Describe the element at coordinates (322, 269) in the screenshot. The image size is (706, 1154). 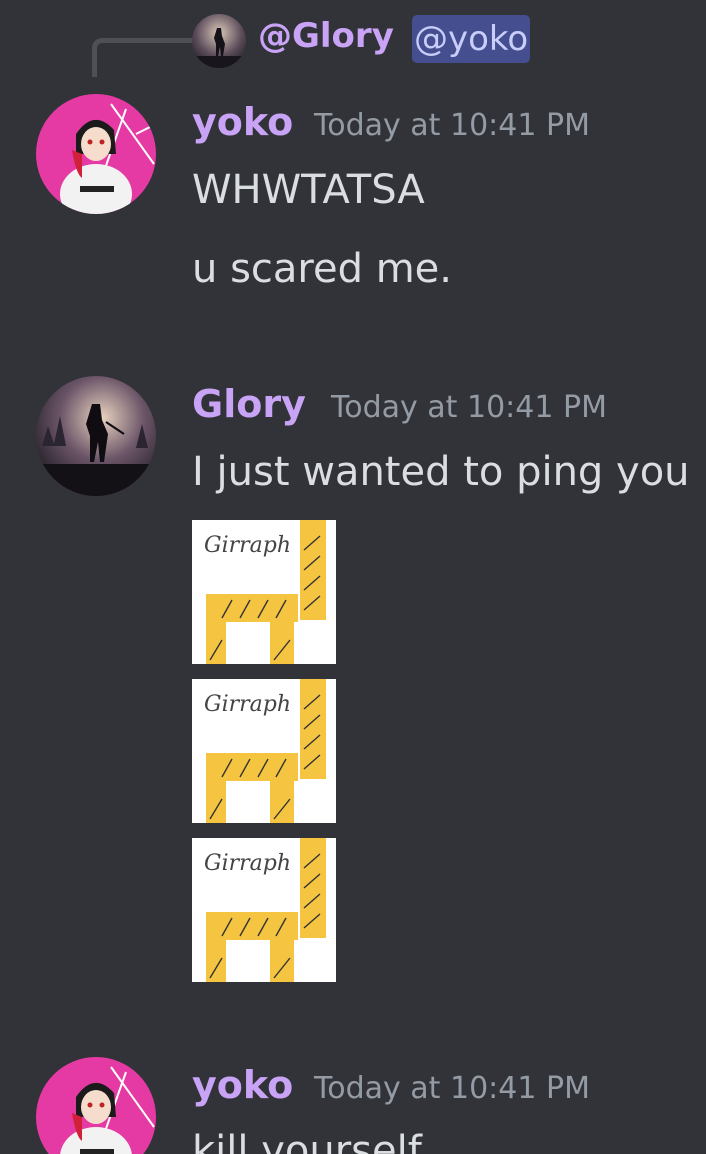
I see `message-text: u scared me.` at that location.